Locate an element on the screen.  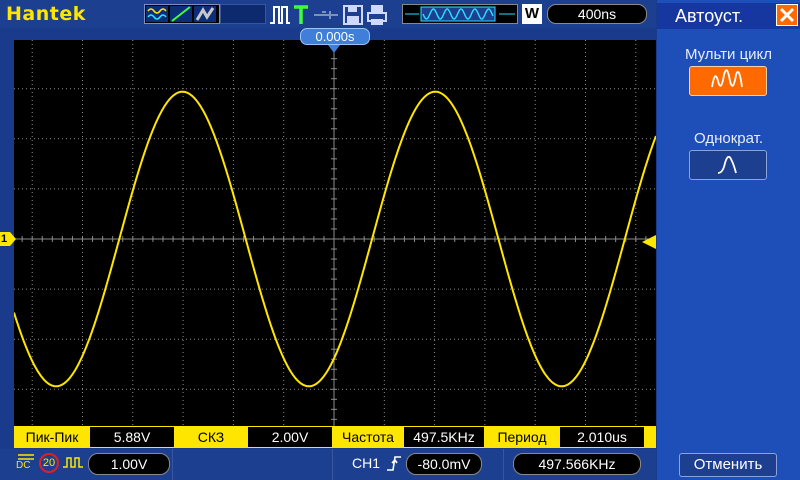
display-mode-icons is located at coordinates (182, 14).